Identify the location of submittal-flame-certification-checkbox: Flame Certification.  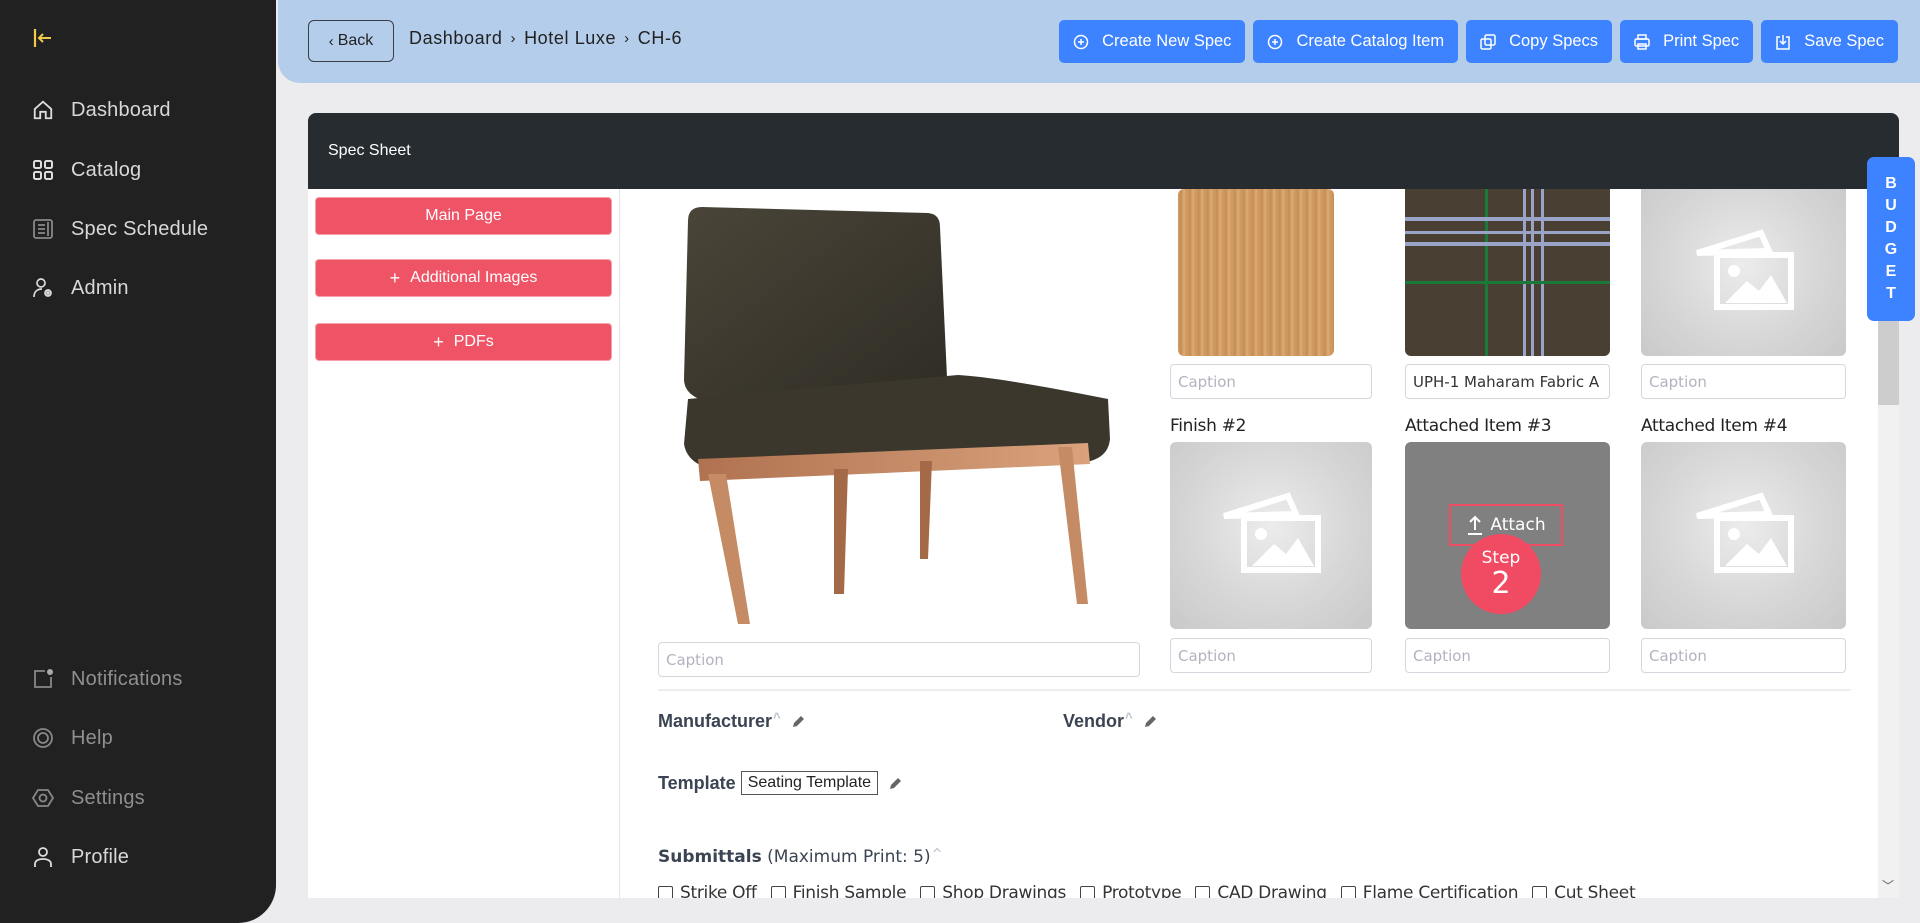
(1429, 890).